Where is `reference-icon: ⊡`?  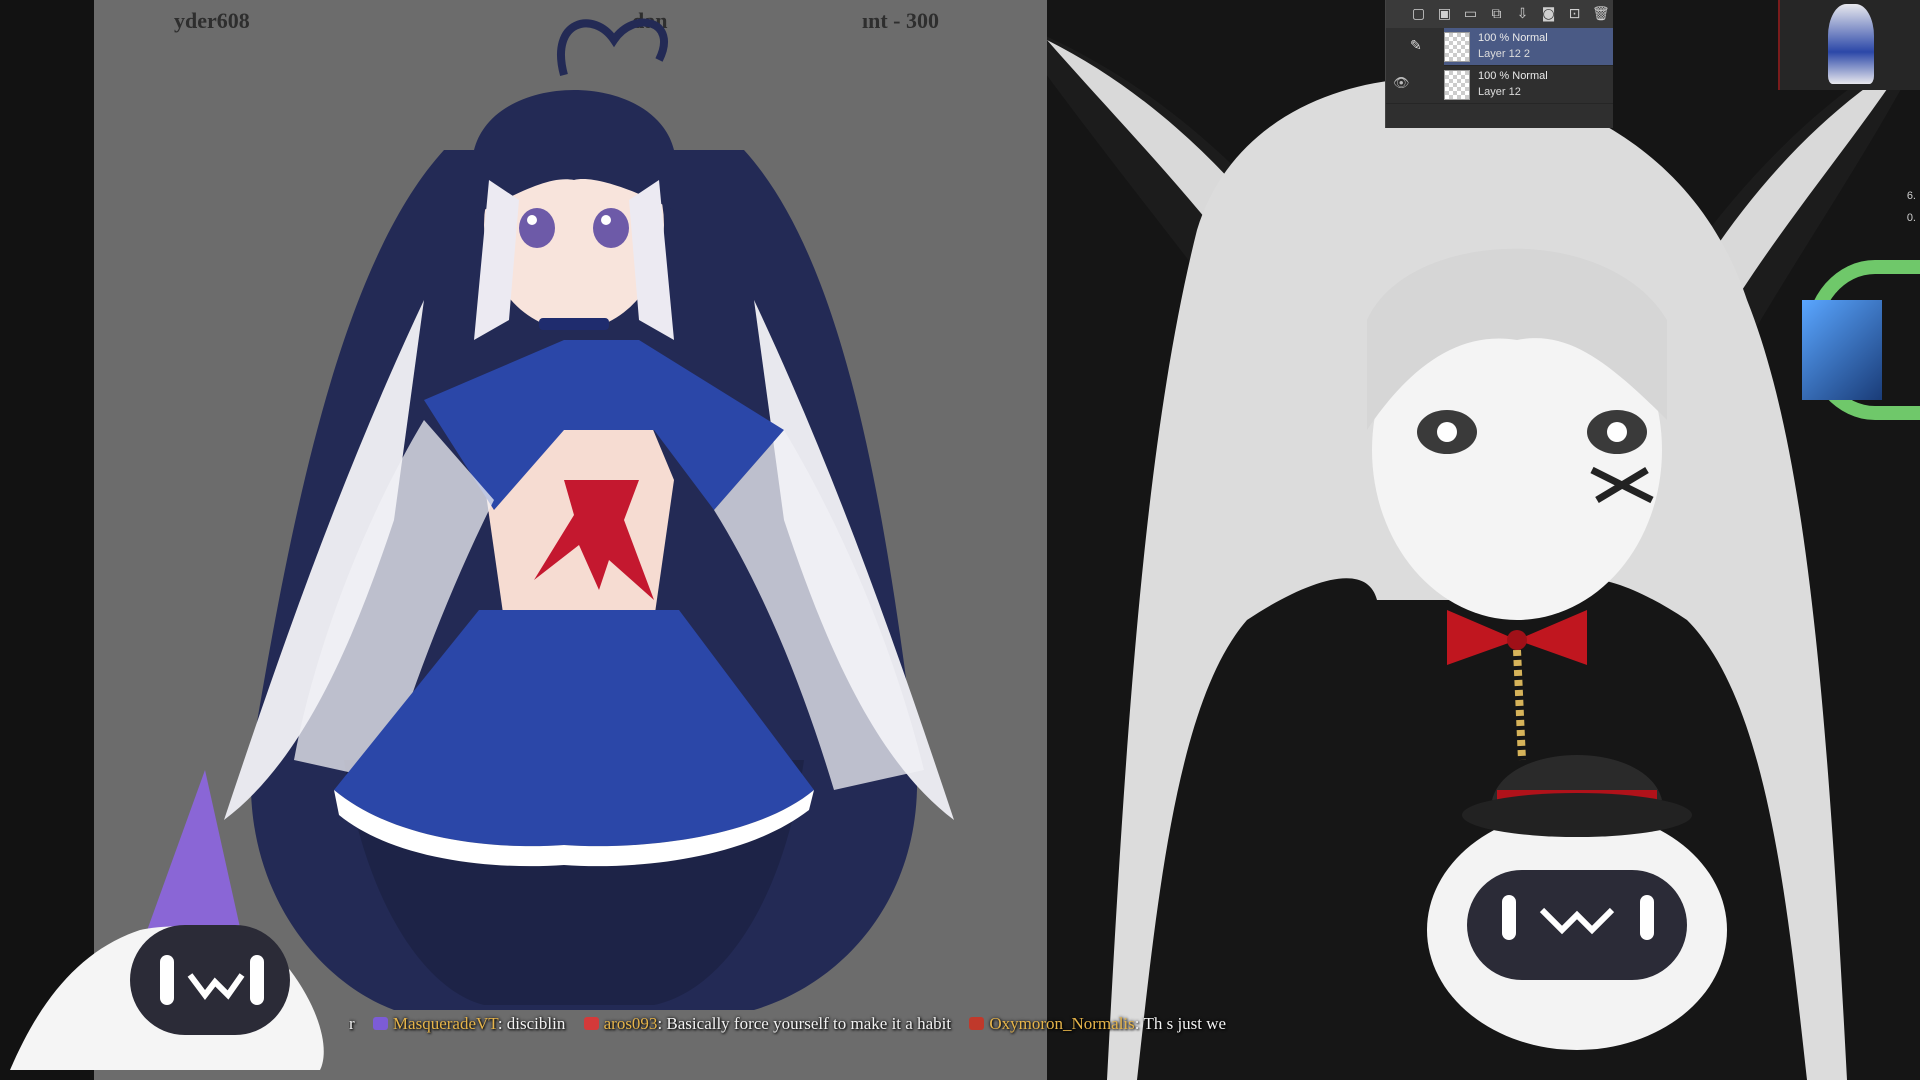
reference-icon: ⊡ is located at coordinates (1574, 14).